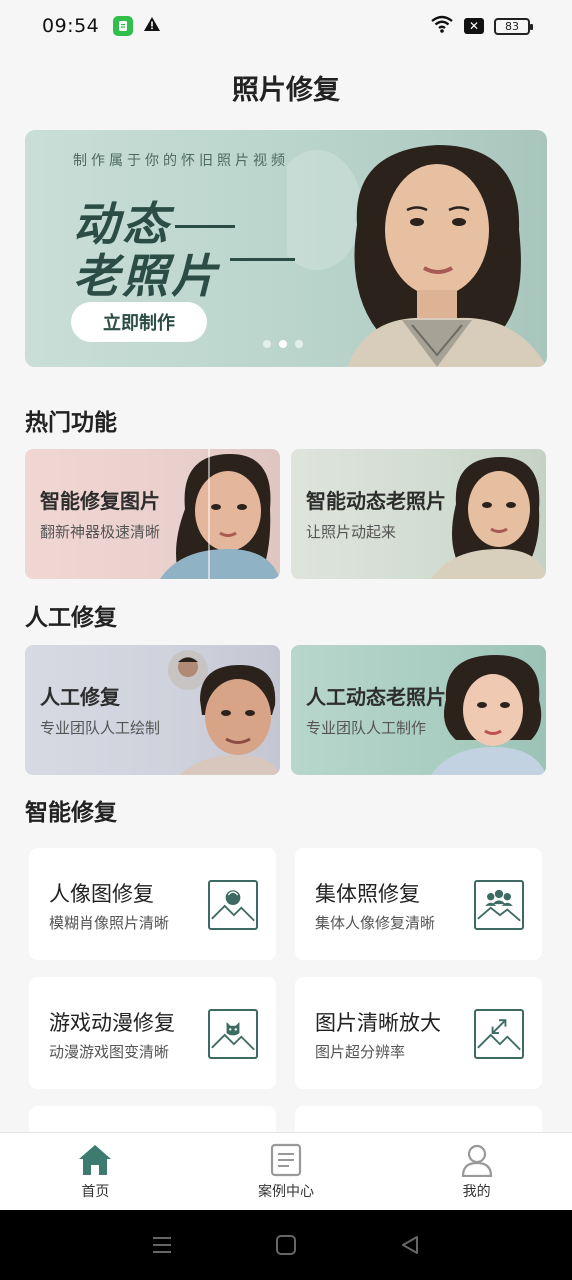  What do you see at coordinates (71, 618) in the screenshot?
I see `section-title-manual-repair: 人工修复` at bounding box center [71, 618].